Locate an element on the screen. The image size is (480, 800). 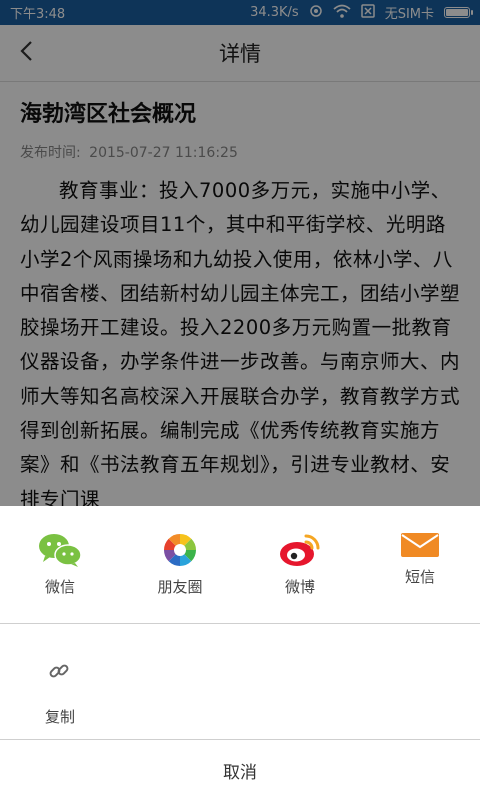
wechat-icon is located at coordinates (60, 552).